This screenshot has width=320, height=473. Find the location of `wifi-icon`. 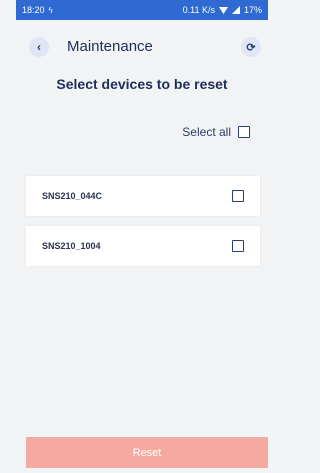

wifi-icon is located at coordinates (223, 10).